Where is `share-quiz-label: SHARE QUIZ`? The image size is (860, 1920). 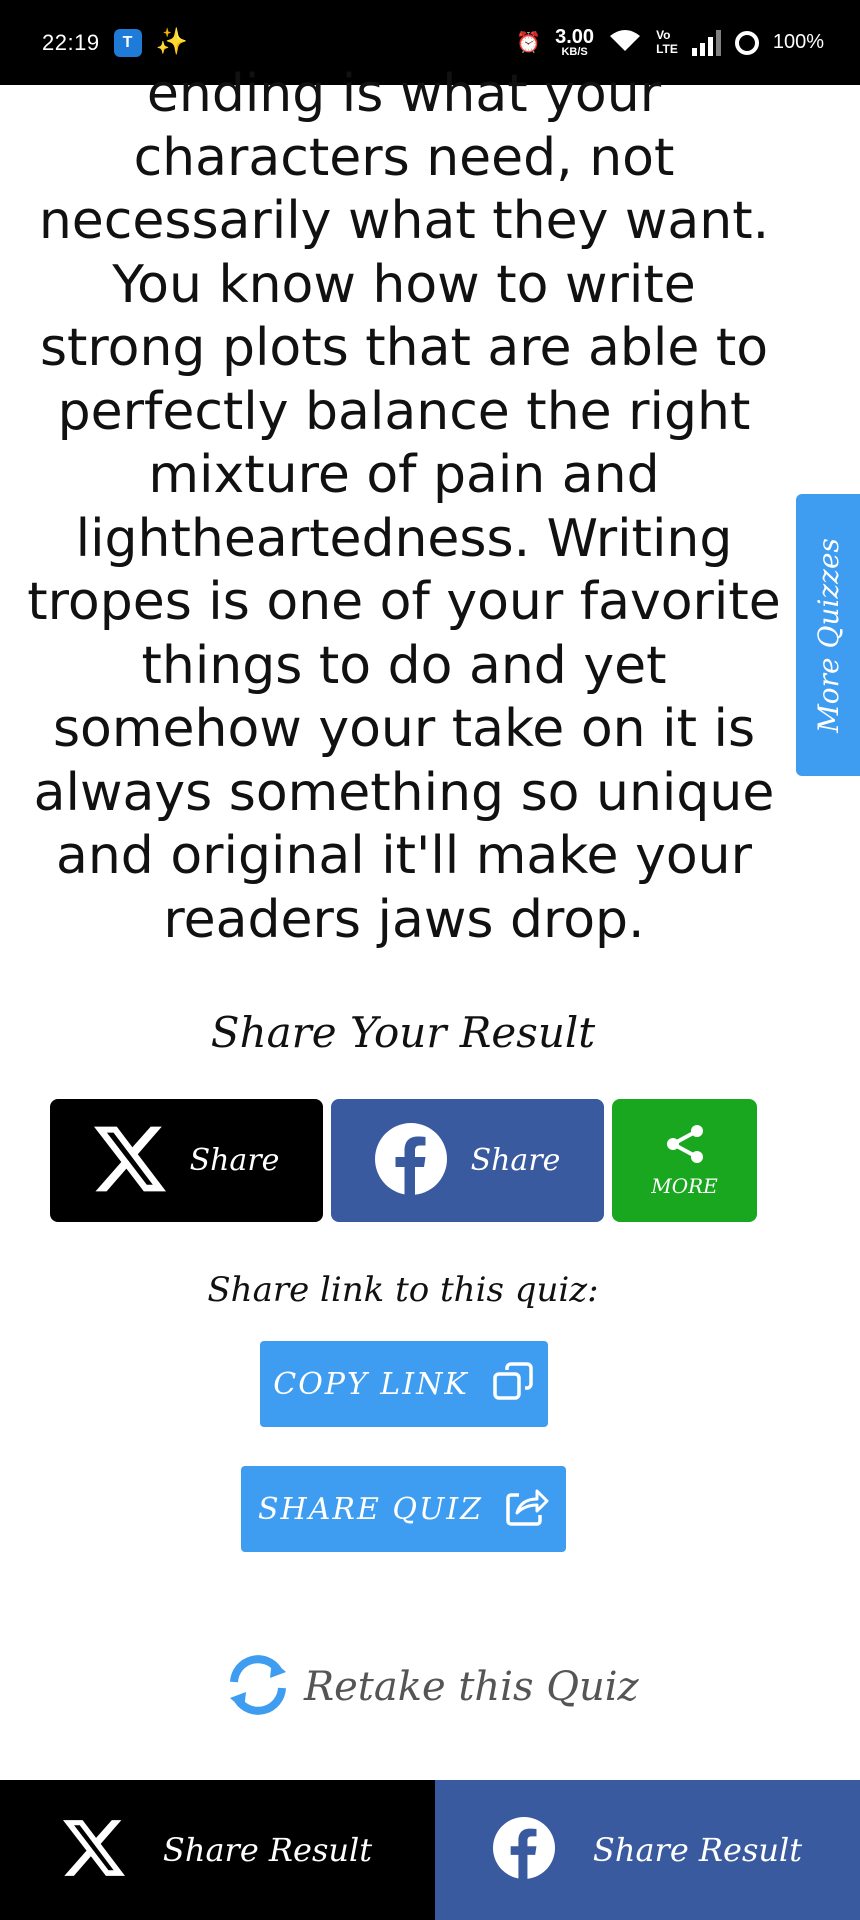 share-quiz-label: SHARE QUIZ is located at coordinates (370, 1509).